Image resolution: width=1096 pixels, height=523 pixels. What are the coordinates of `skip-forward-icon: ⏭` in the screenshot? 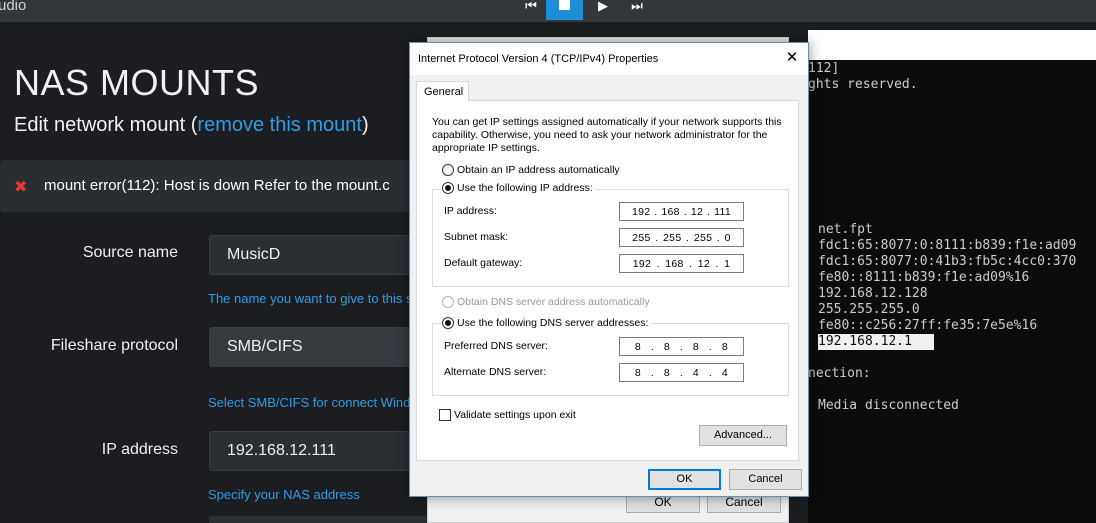 It's located at (637, 6).